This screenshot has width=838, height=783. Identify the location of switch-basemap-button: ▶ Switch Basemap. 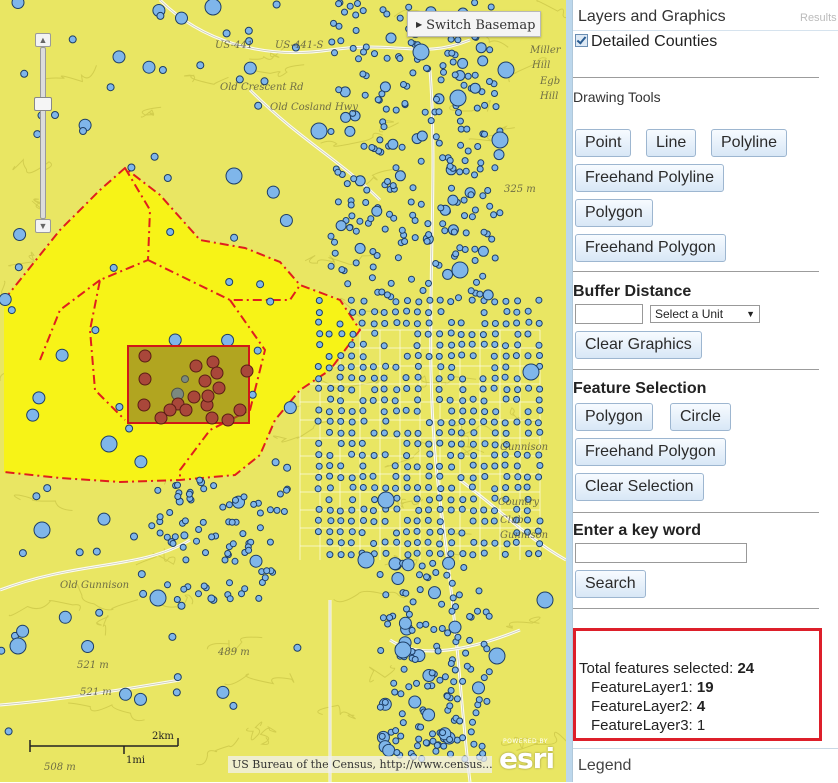
(474, 24).